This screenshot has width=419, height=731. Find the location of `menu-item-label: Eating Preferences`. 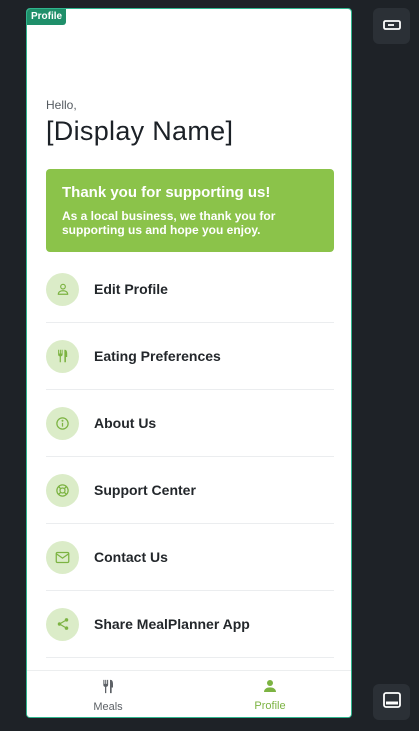

menu-item-label: Eating Preferences is located at coordinates (157, 356).